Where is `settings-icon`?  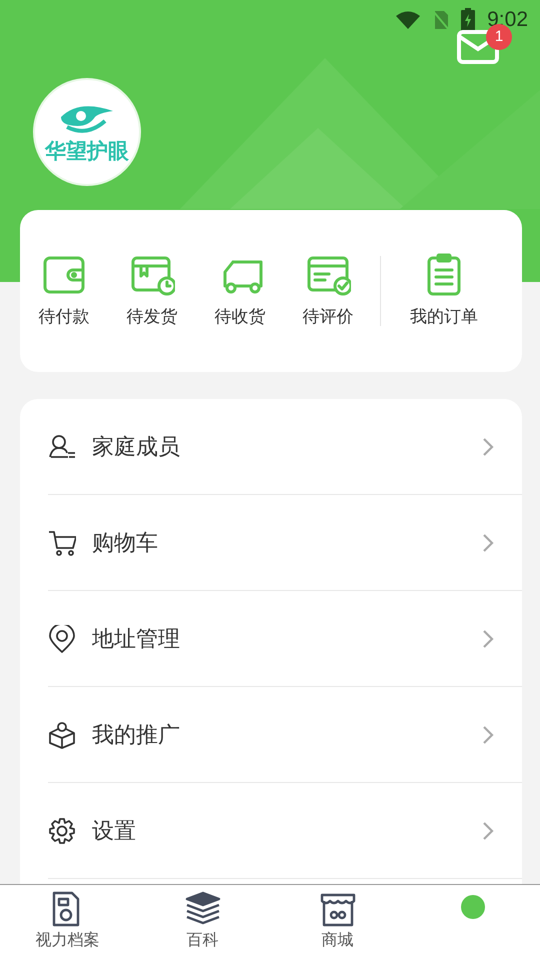 settings-icon is located at coordinates (62, 830).